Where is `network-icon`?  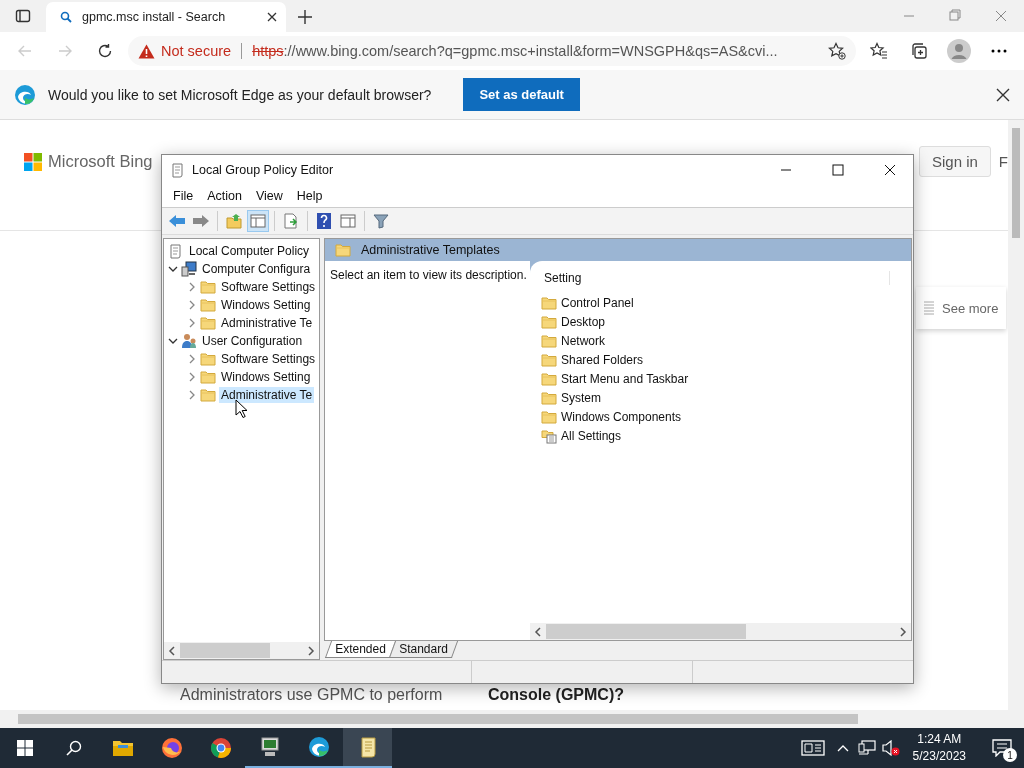 network-icon is located at coordinates (866, 748).